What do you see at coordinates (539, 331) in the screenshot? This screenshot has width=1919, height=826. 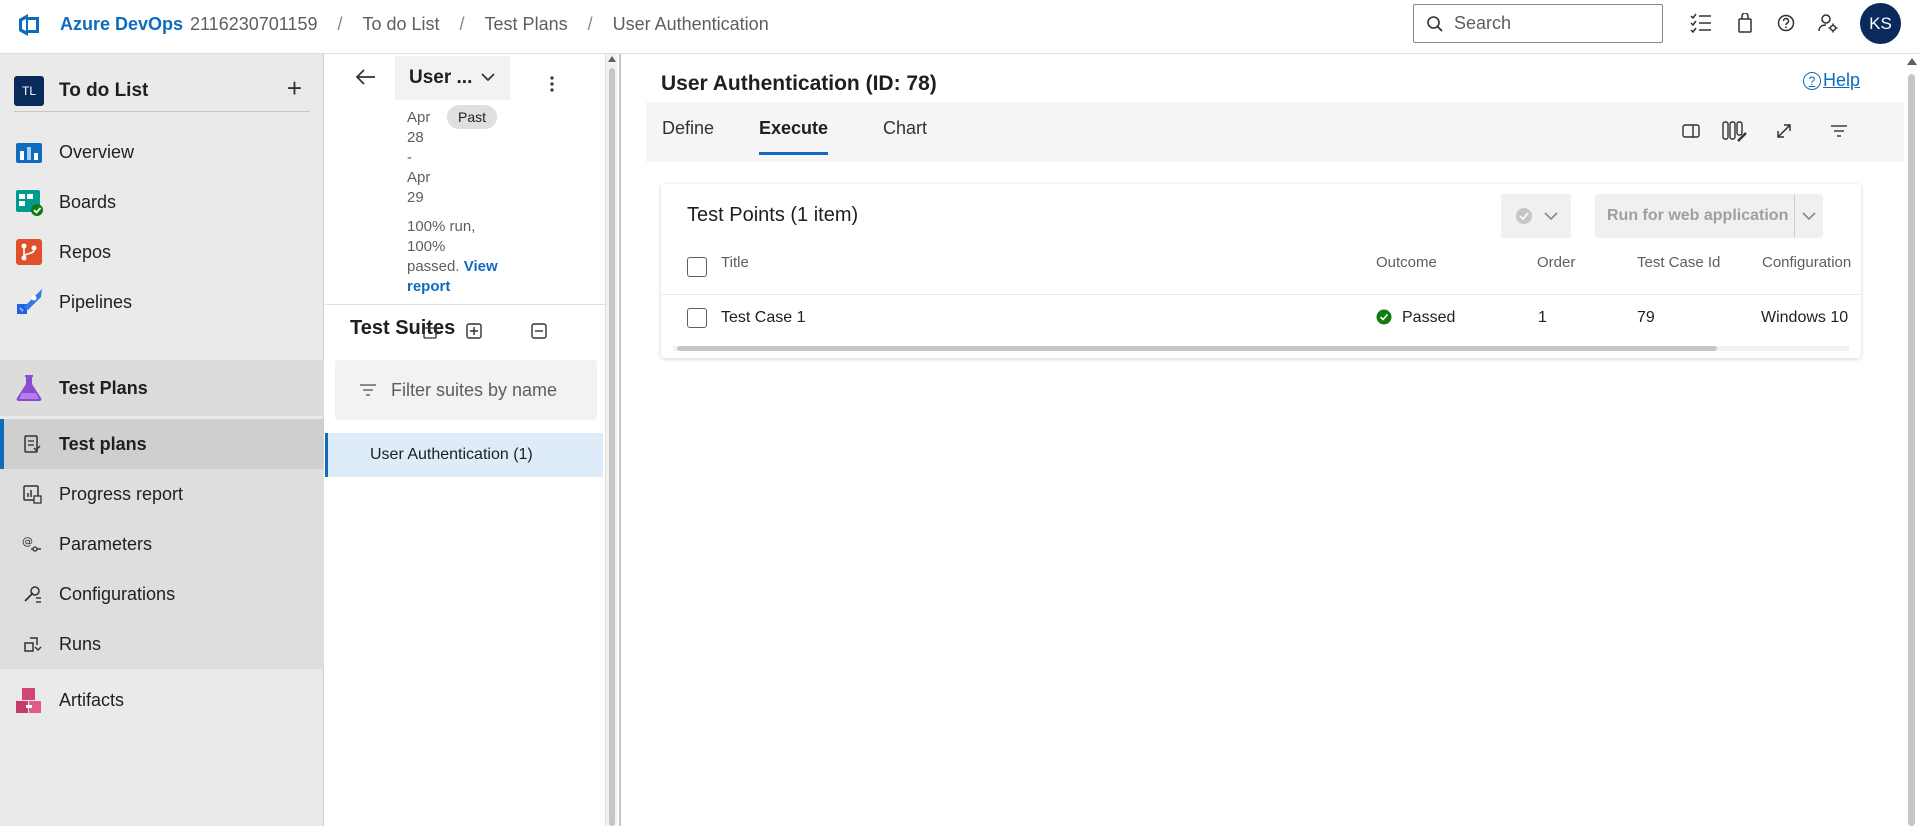 I see `collapse-all-icon` at bounding box center [539, 331].